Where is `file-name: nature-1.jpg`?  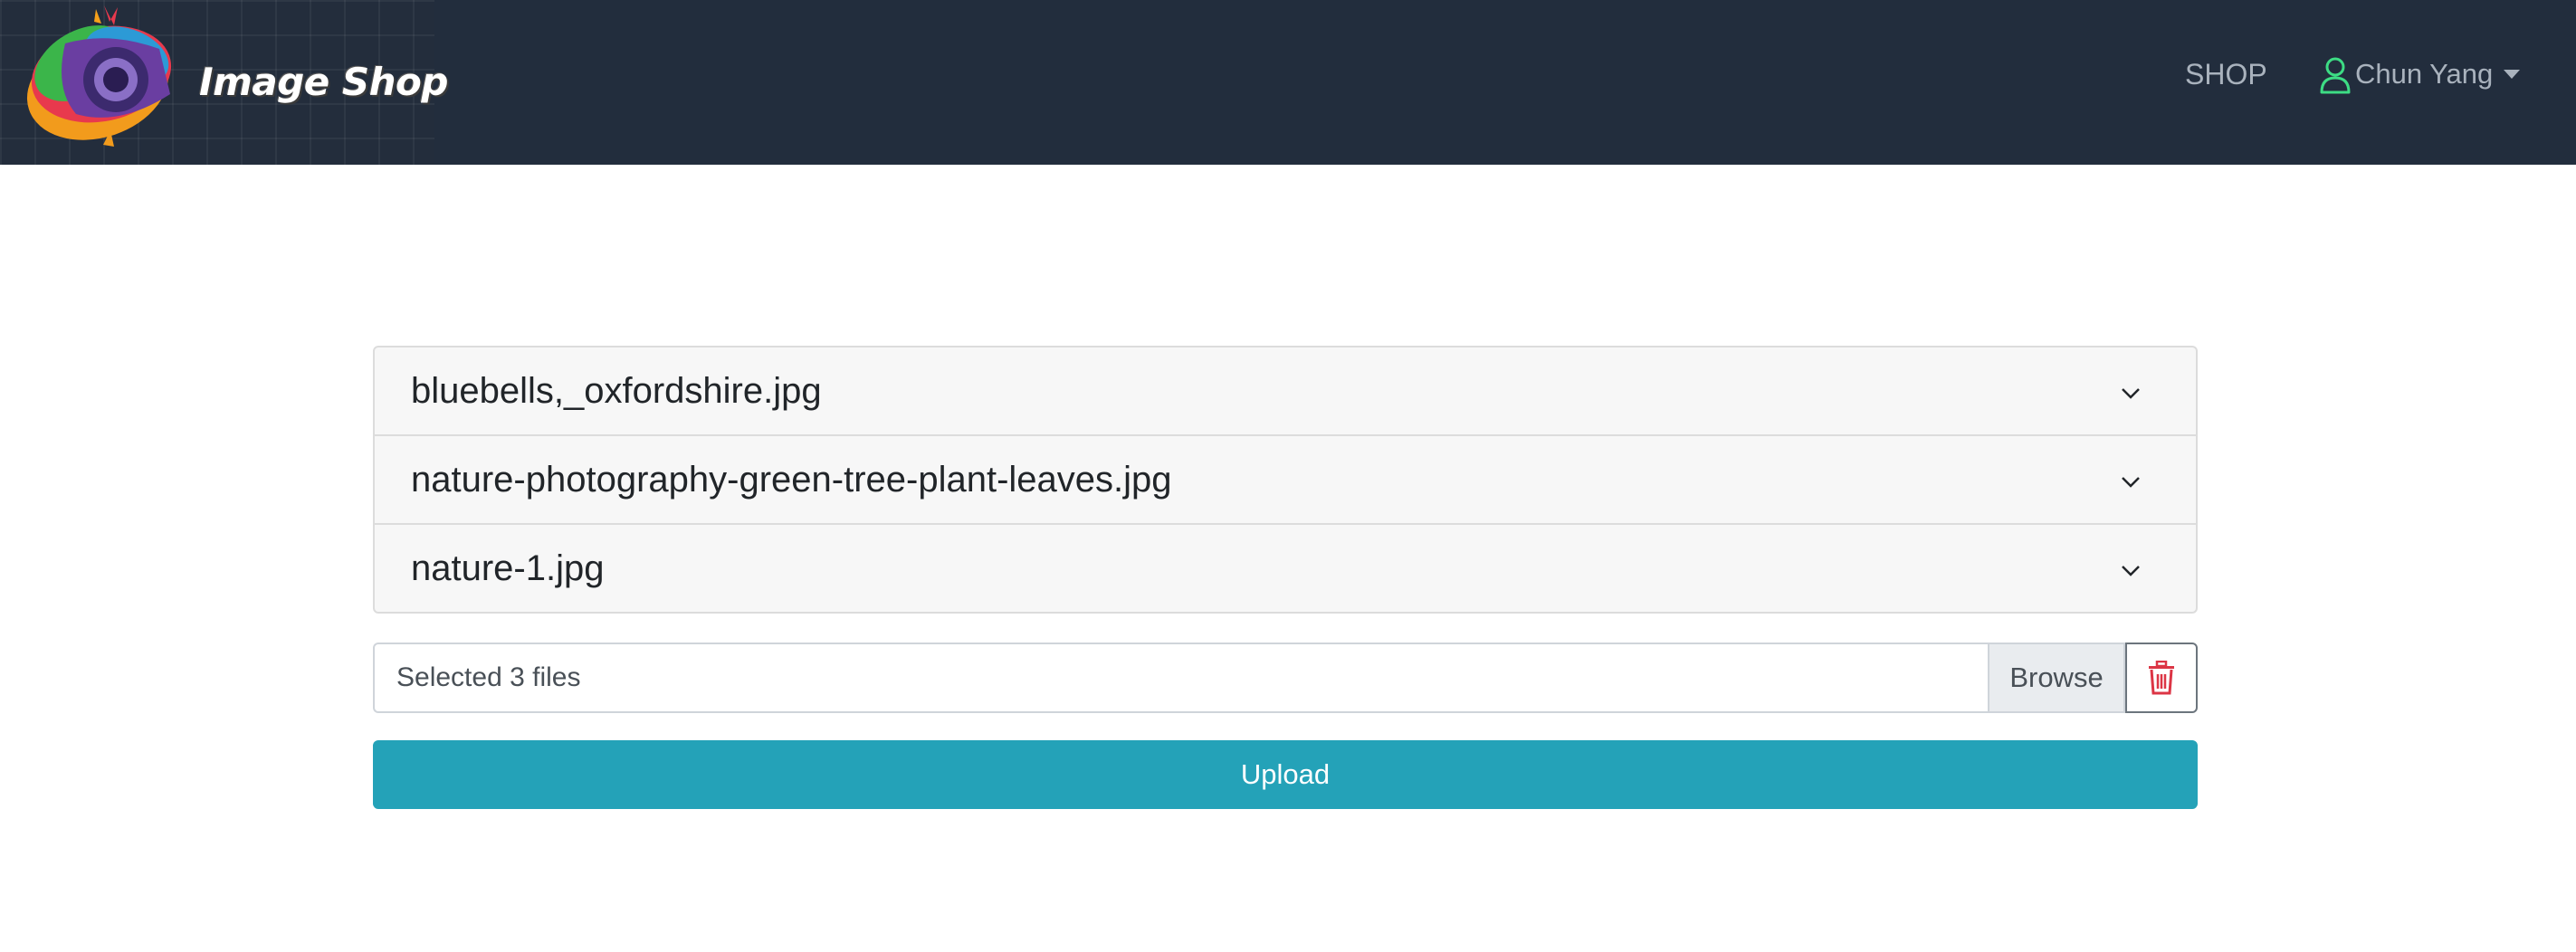
file-name: nature-1.jpg is located at coordinates (508, 568).